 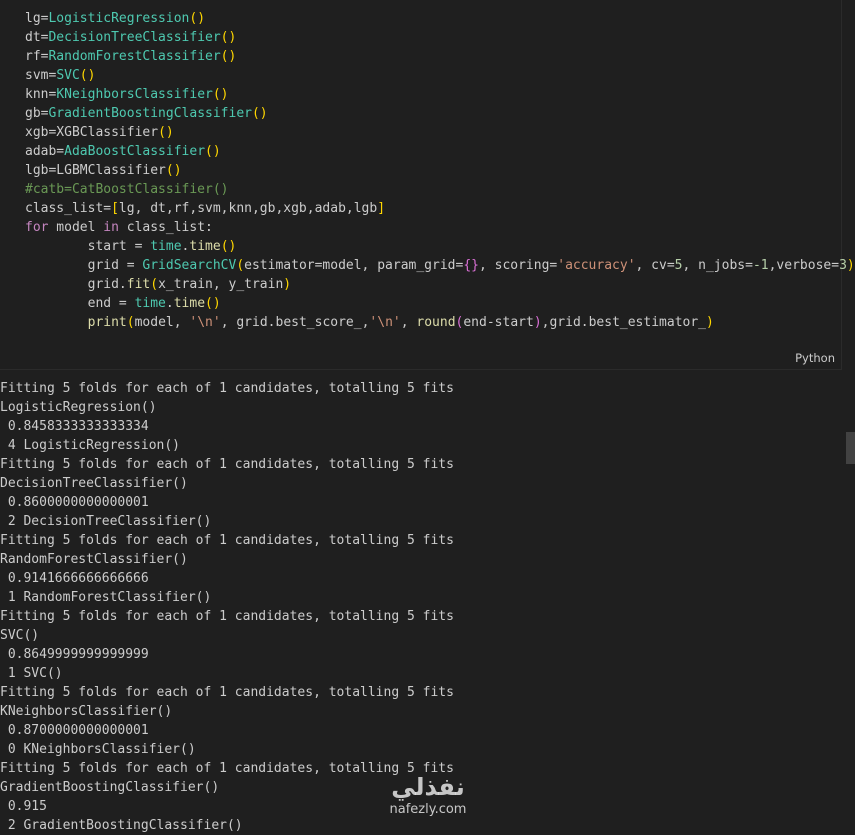 I want to click on code-token: rf=, so click(x=37, y=56).